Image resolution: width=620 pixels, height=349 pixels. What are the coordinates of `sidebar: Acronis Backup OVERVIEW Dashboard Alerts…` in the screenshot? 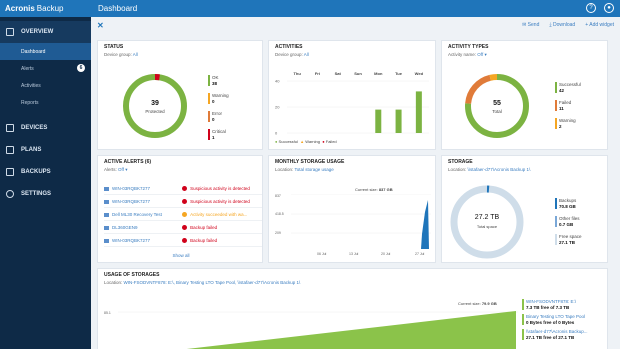 It's located at (45, 174).